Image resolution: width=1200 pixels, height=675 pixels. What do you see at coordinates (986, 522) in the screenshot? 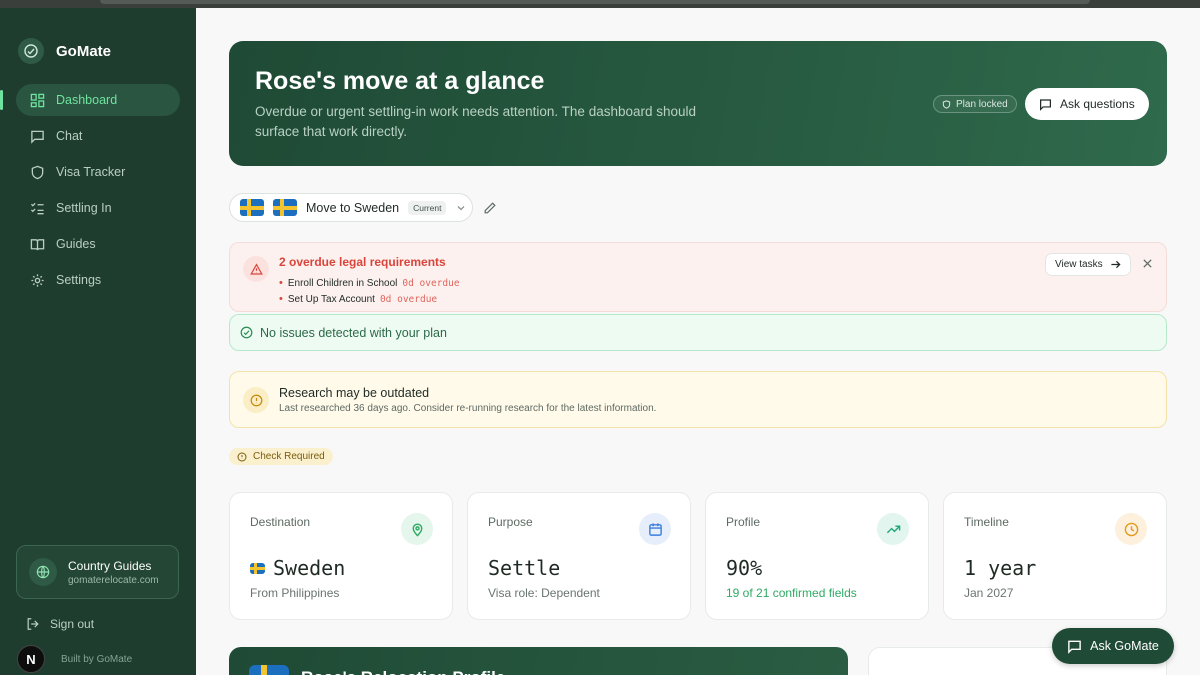
I see `stat-label: Timeline` at bounding box center [986, 522].